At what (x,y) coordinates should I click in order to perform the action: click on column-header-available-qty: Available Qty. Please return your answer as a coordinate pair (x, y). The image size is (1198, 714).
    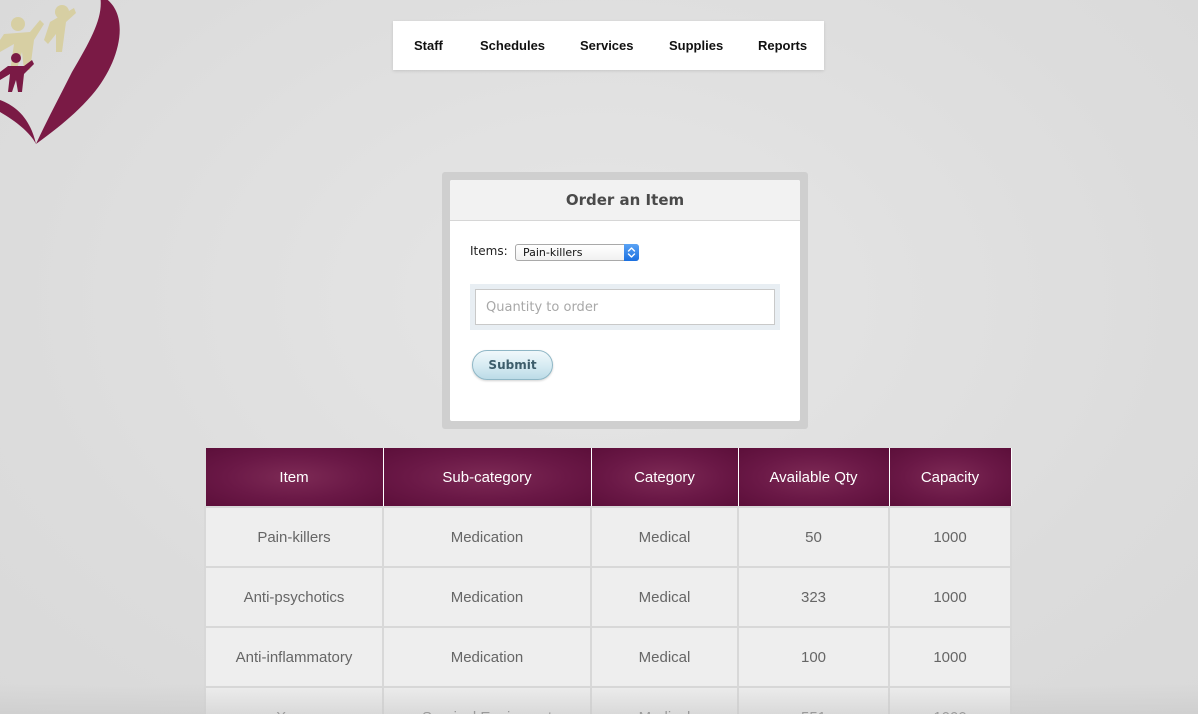
    Looking at the image, I should click on (813, 478).